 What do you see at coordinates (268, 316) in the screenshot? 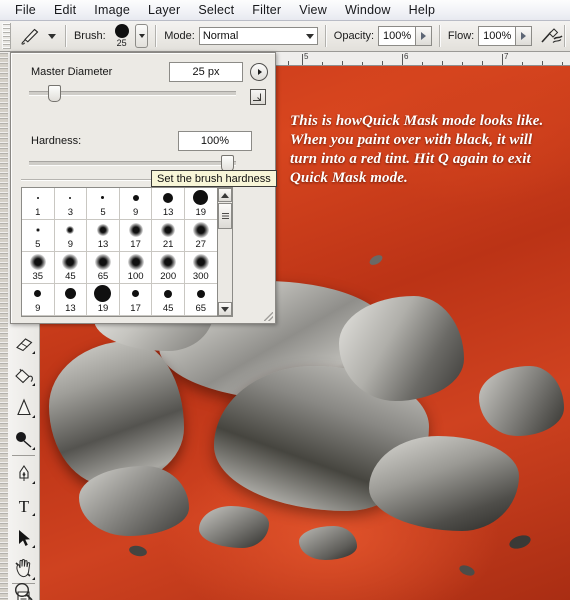
I see `panel-resize-grip` at bounding box center [268, 316].